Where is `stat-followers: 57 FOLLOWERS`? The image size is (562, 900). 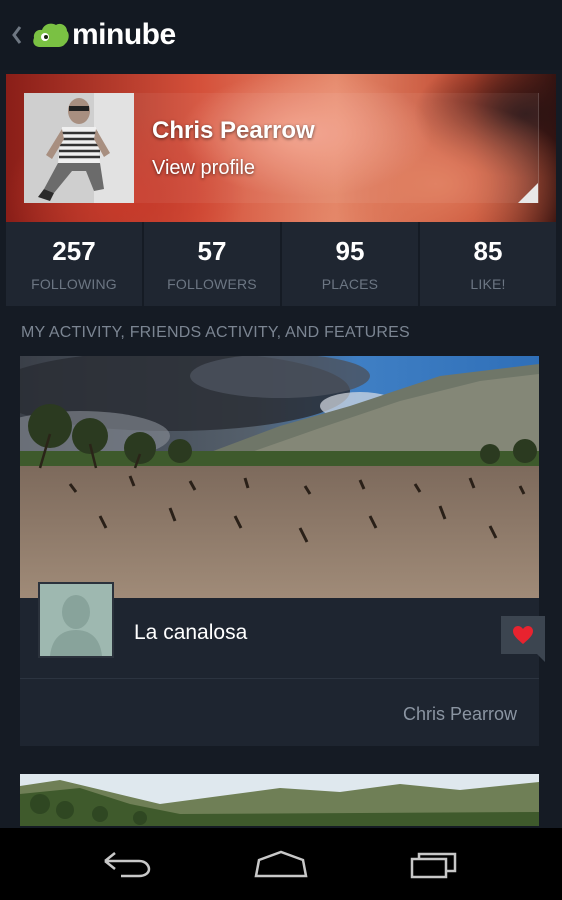
stat-followers: 57 FOLLOWERS is located at coordinates (212, 264).